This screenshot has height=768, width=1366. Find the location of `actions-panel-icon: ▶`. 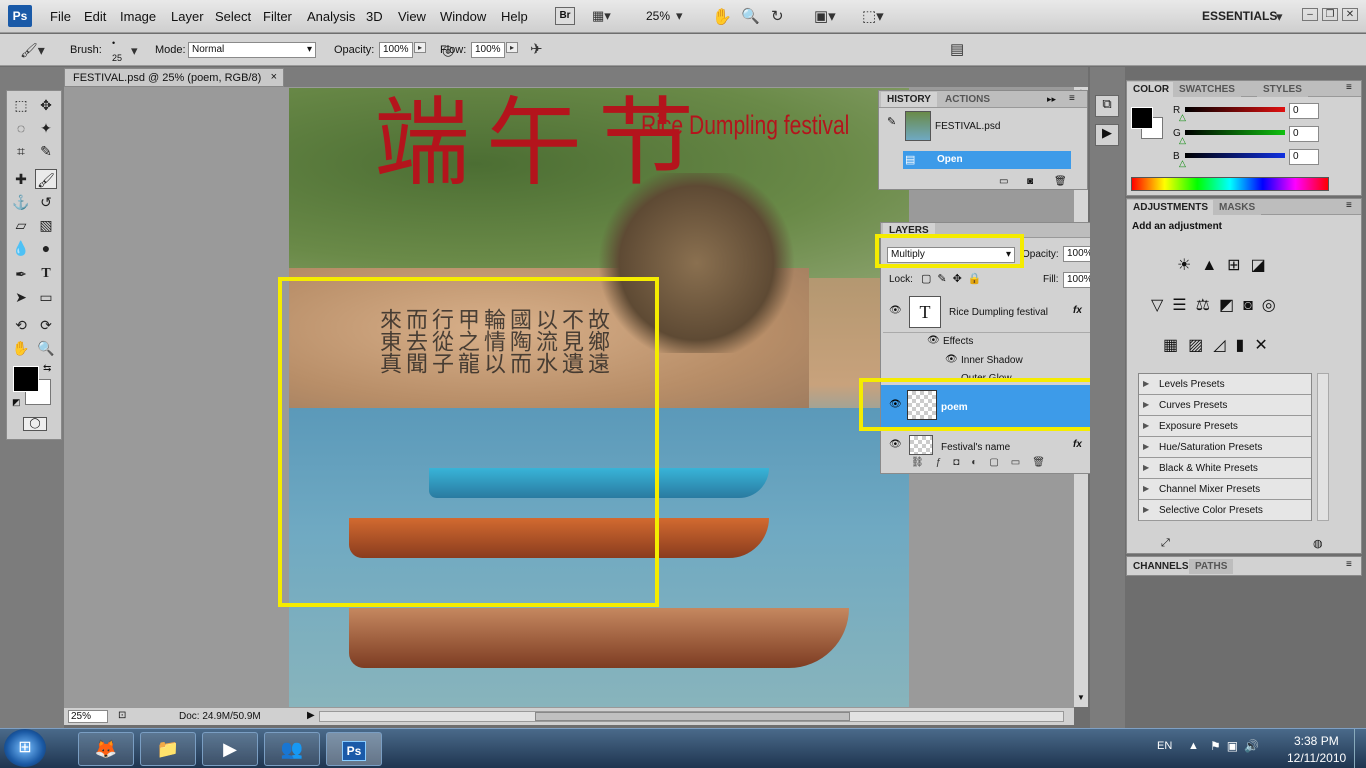

actions-panel-icon: ▶ is located at coordinates (1107, 135).